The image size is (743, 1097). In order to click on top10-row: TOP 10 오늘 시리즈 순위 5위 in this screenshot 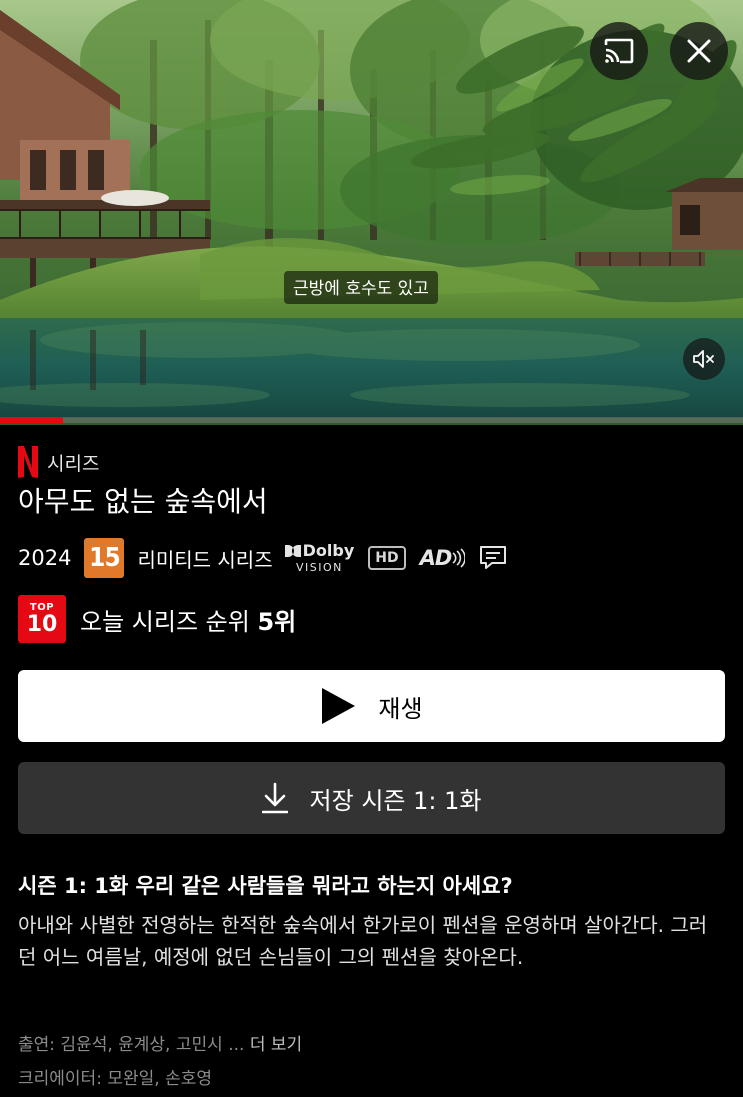, I will do `click(157, 619)`.